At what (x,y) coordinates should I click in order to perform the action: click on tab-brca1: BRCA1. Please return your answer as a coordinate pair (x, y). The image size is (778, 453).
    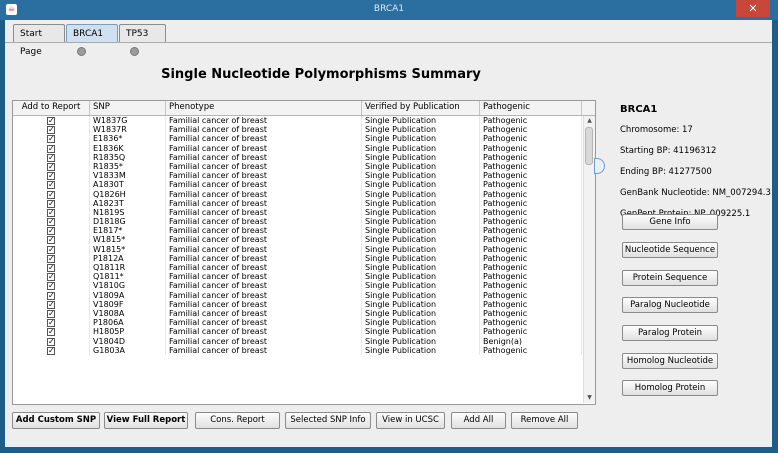
    Looking at the image, I should click on (92, 40).